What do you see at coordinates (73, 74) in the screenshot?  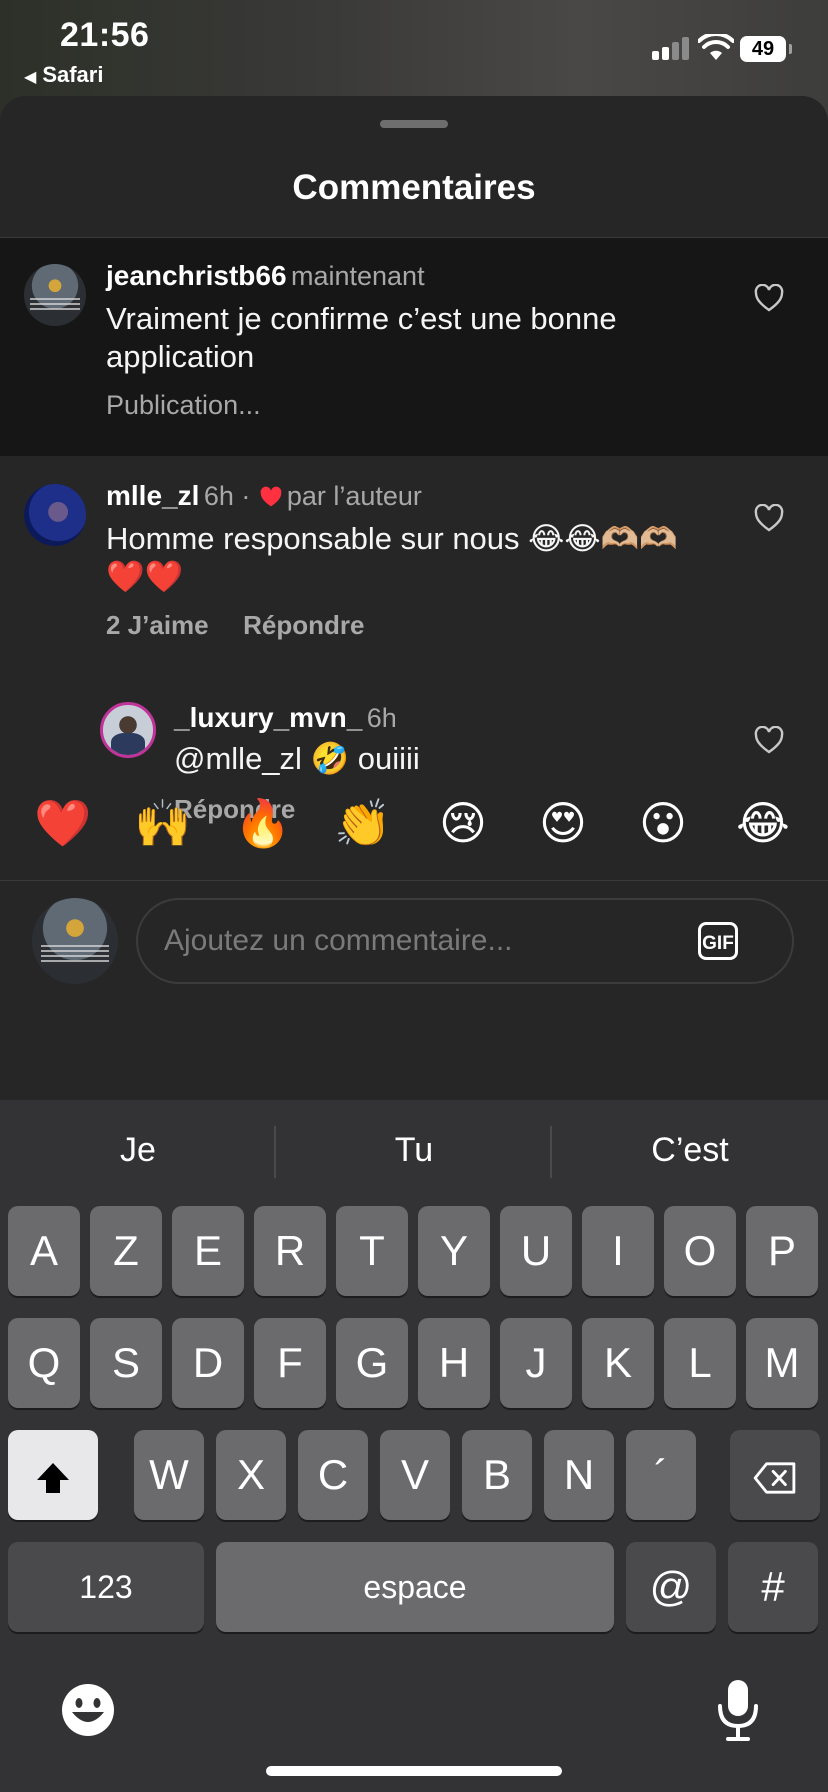 I see `back-app-label: Safari` at bounding box center [73, 74].